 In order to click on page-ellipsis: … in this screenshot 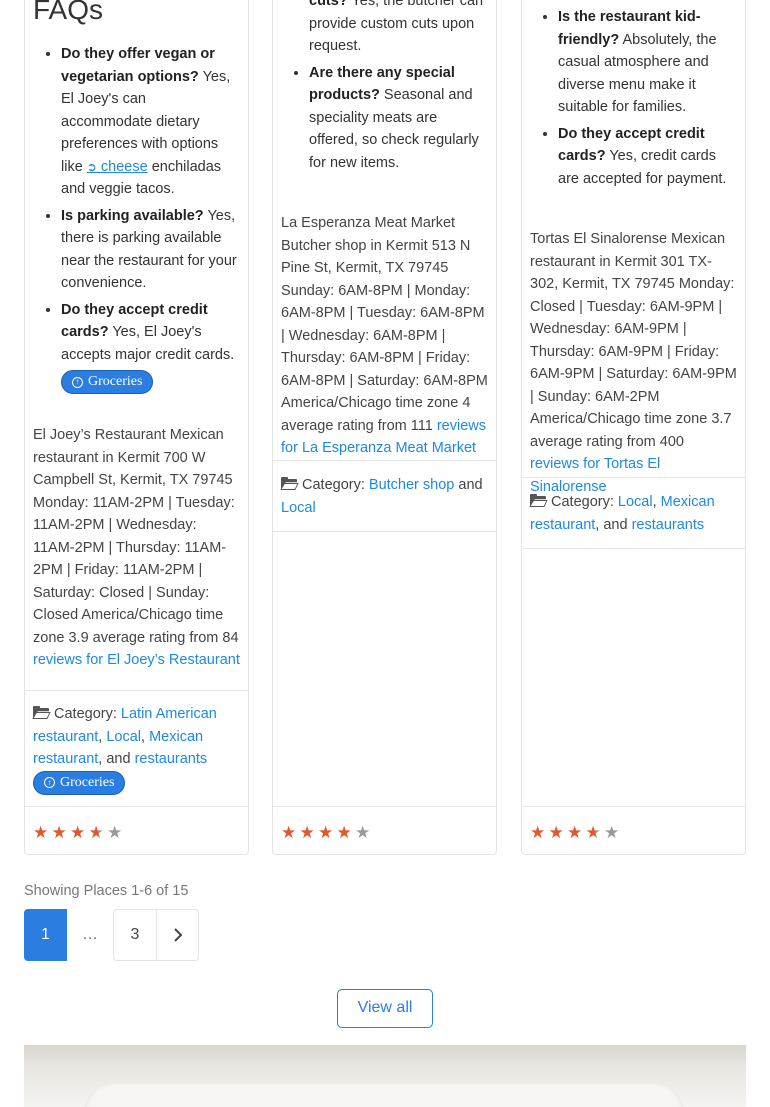, I will do `click(90, 934)`.